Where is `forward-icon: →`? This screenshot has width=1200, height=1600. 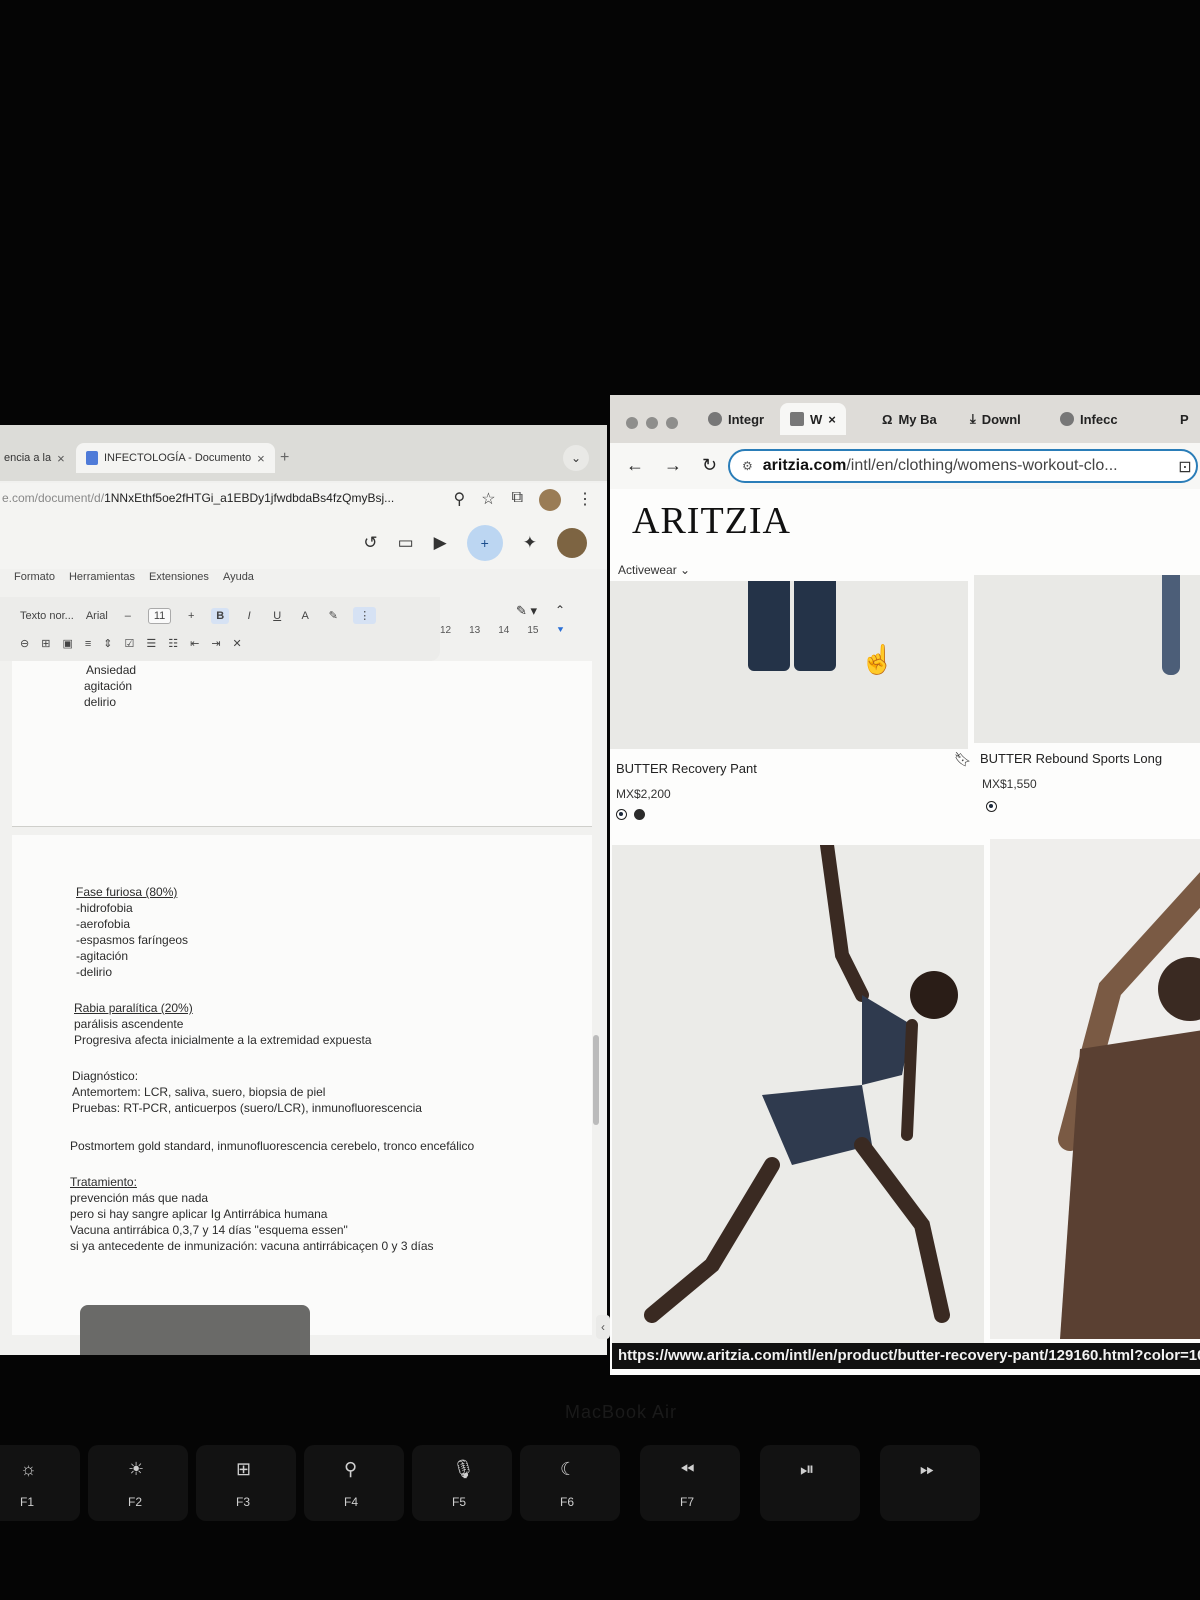 forward-icon: → is located at coordinates (673, 465).